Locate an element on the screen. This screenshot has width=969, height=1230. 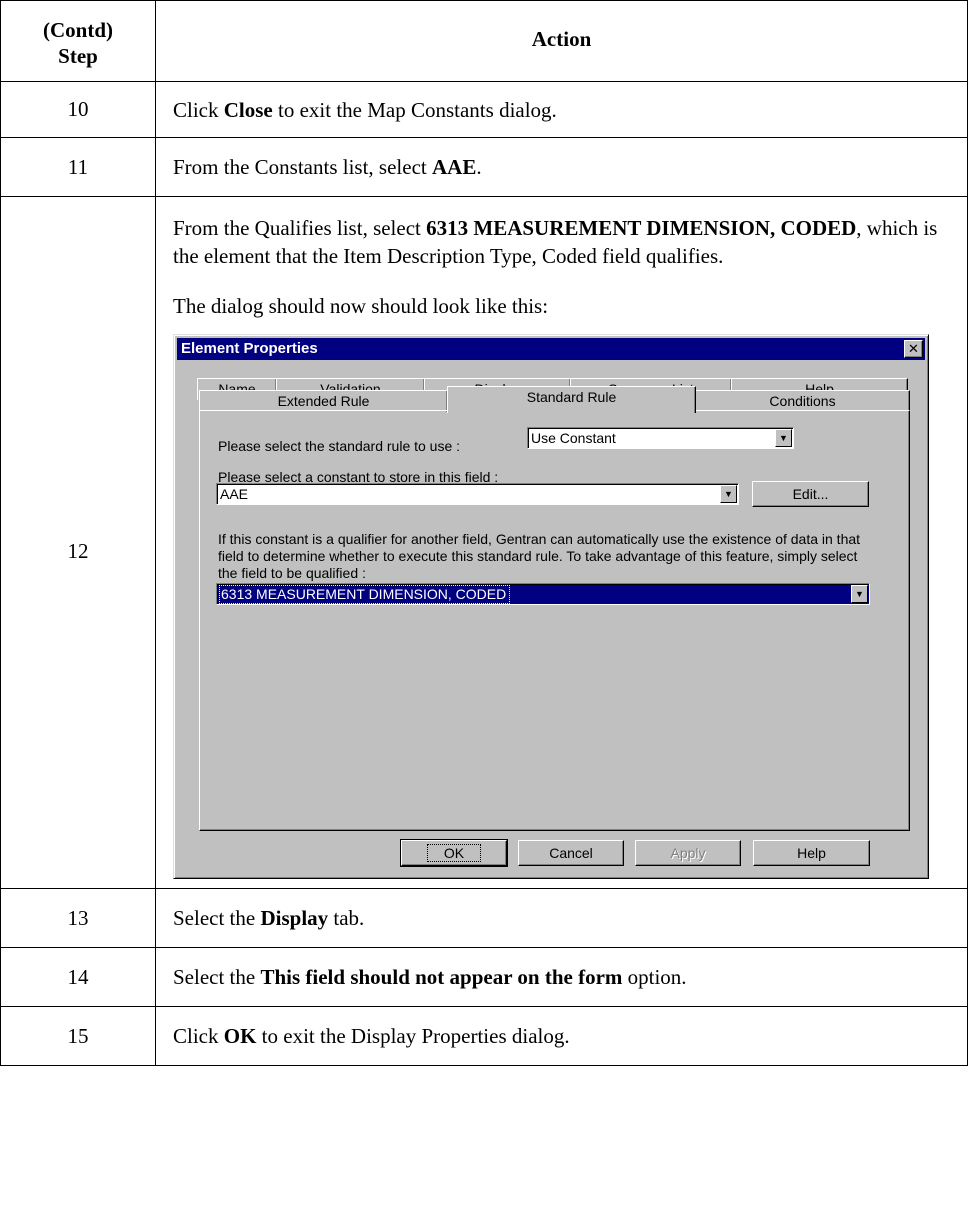
table-row: 13 Select the Display tab. is located at coordinates (484, 918).